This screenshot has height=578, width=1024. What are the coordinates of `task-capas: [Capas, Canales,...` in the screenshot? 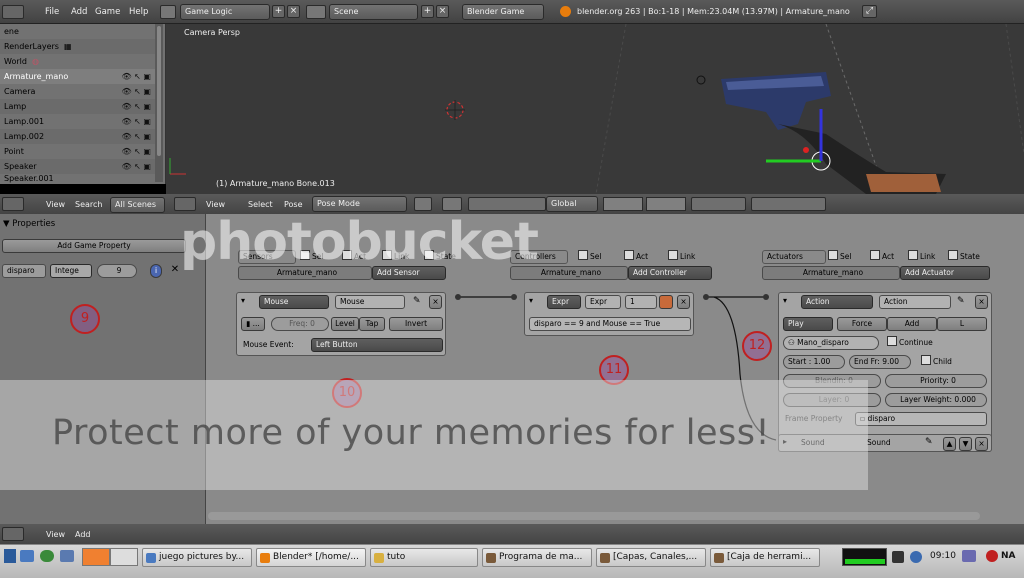 It's located at (651, 557).